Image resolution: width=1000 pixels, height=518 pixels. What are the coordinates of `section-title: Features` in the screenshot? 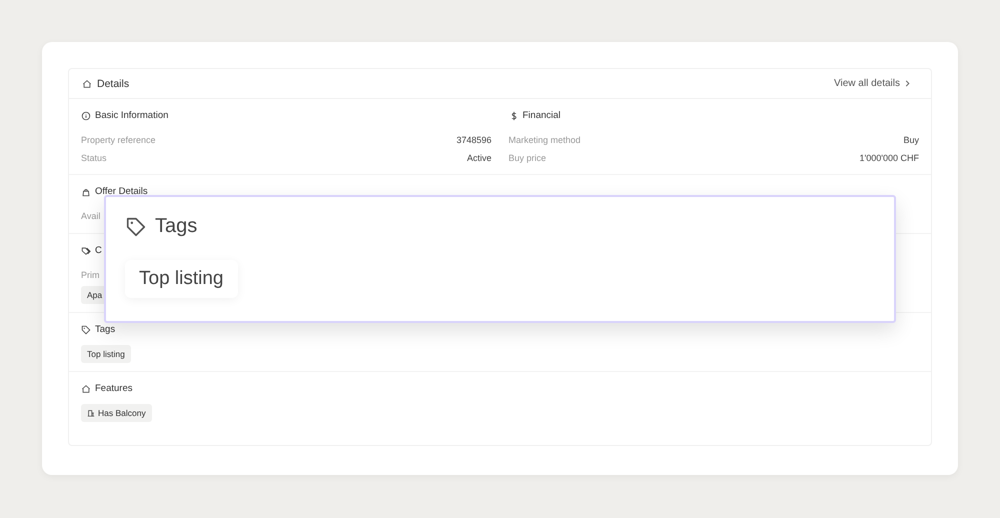 It's located at (113, 388).